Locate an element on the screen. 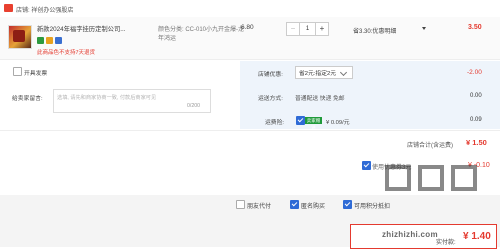 This screenshot has height=249, width=500. platform-coupon-checkbox is located at coordinates (366, 165).